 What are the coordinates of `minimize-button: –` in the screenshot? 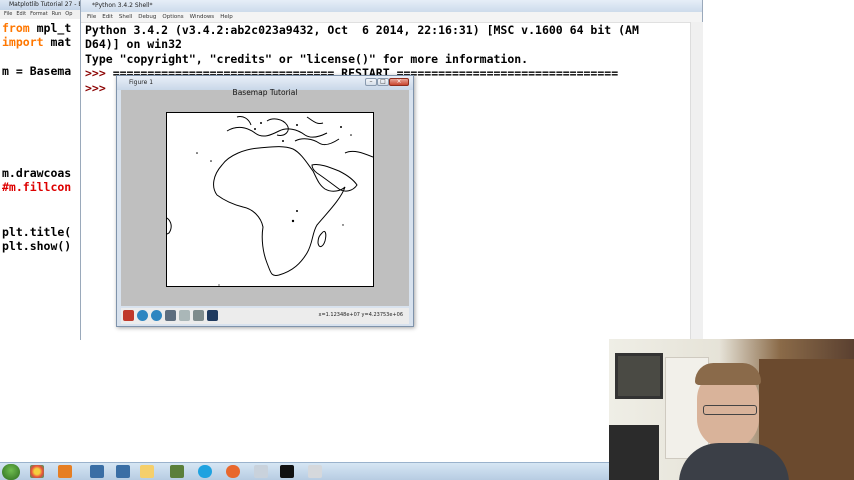 It's located at (371, 82).